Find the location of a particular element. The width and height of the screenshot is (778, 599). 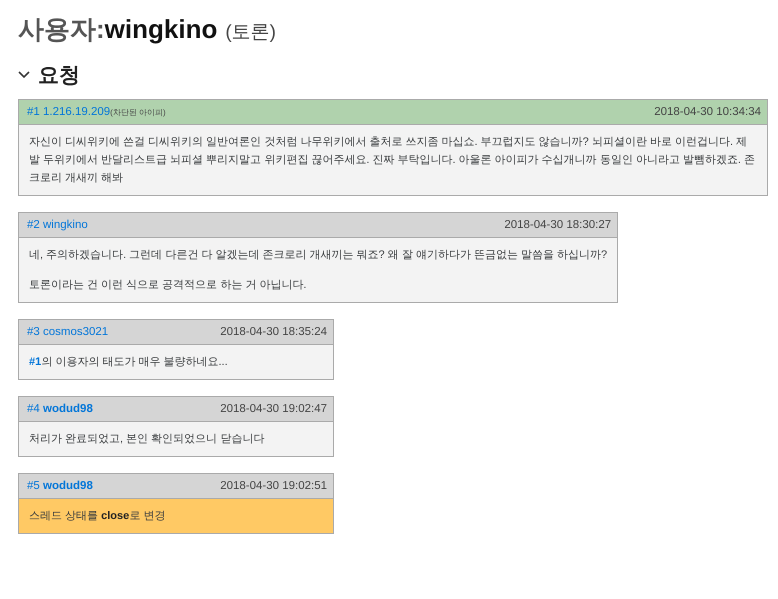

page-subtitle: (토론) is located at coordinates (250, 33).